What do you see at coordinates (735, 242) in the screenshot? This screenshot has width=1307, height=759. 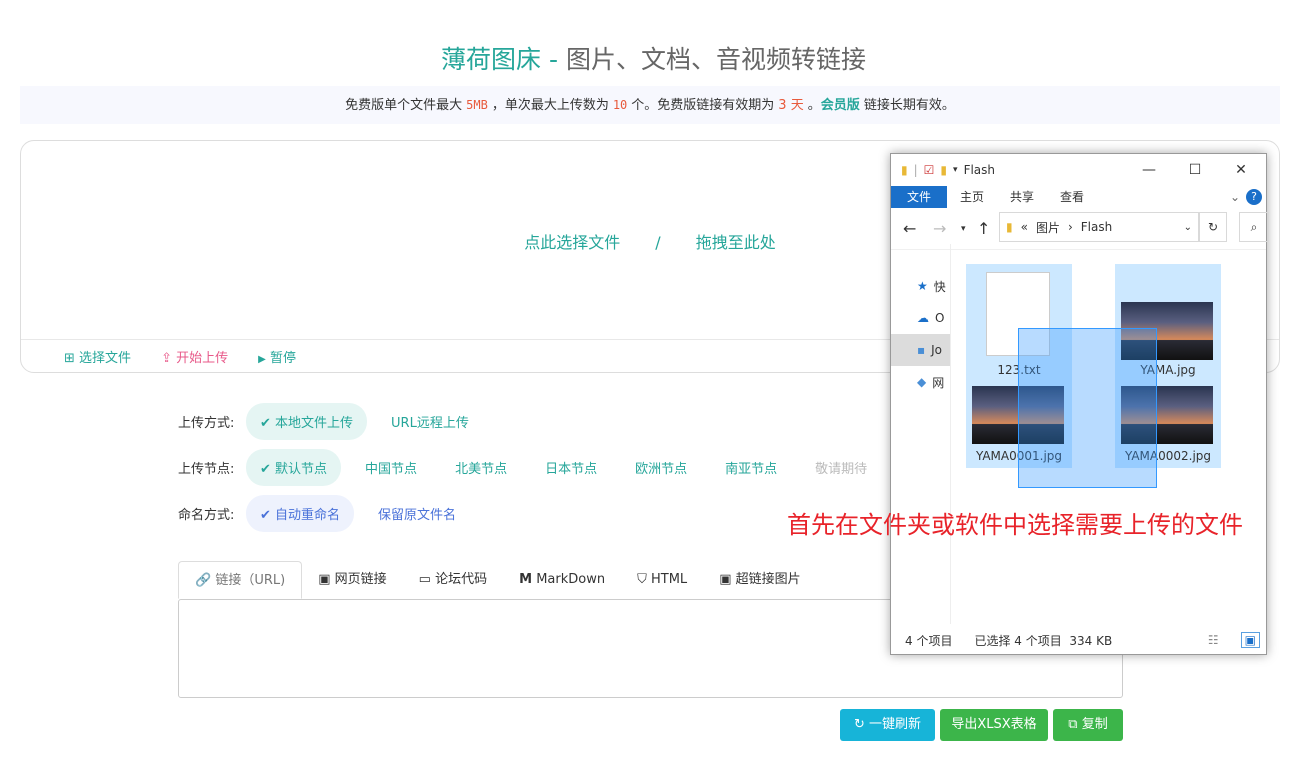 I see `drag-here-label: 拖拽至此处` at bounding box center [735, 242].